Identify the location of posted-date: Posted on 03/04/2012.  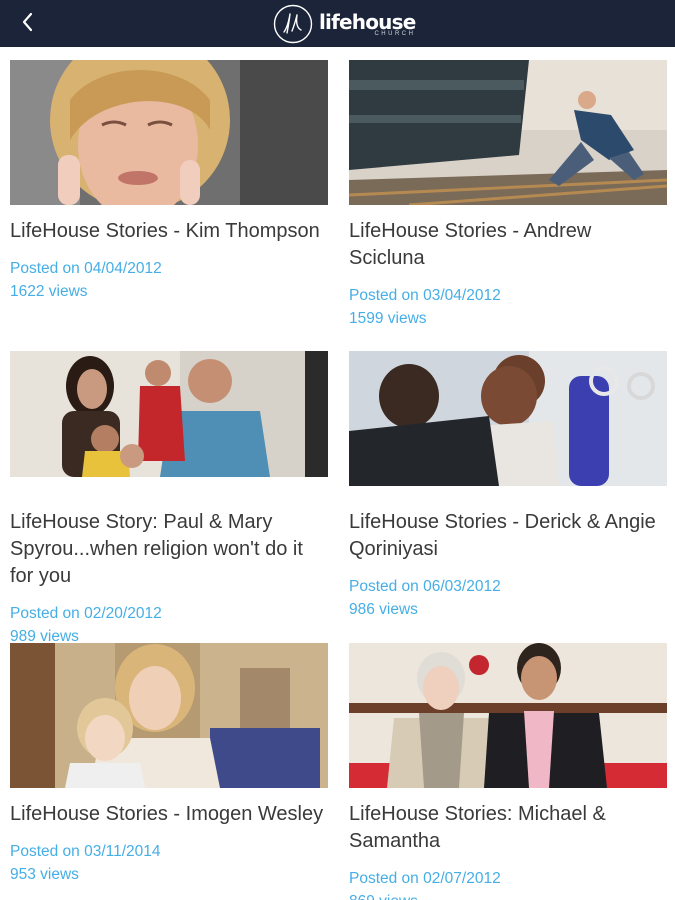
(425, 295).